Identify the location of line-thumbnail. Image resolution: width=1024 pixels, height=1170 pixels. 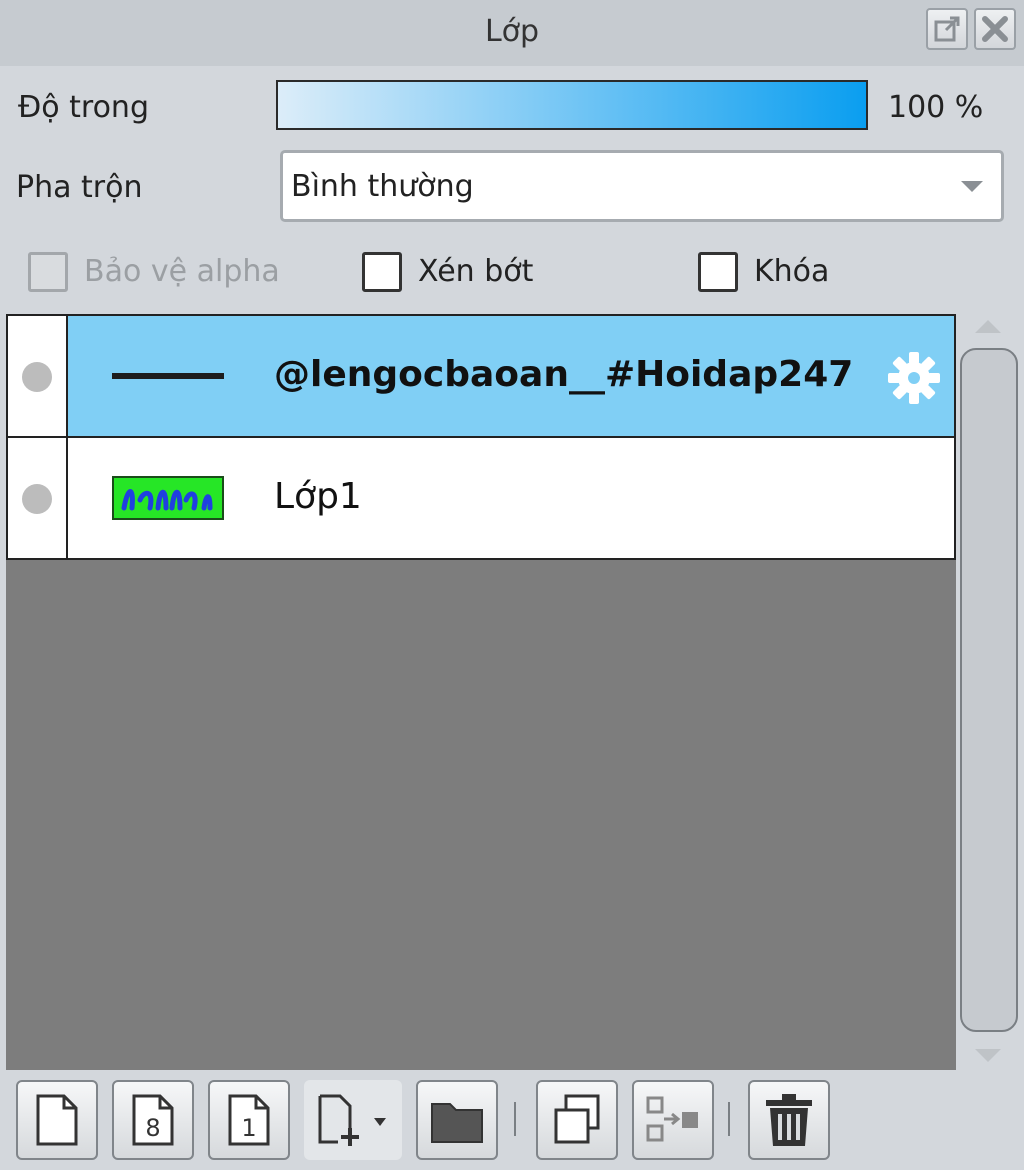
(168, 376).